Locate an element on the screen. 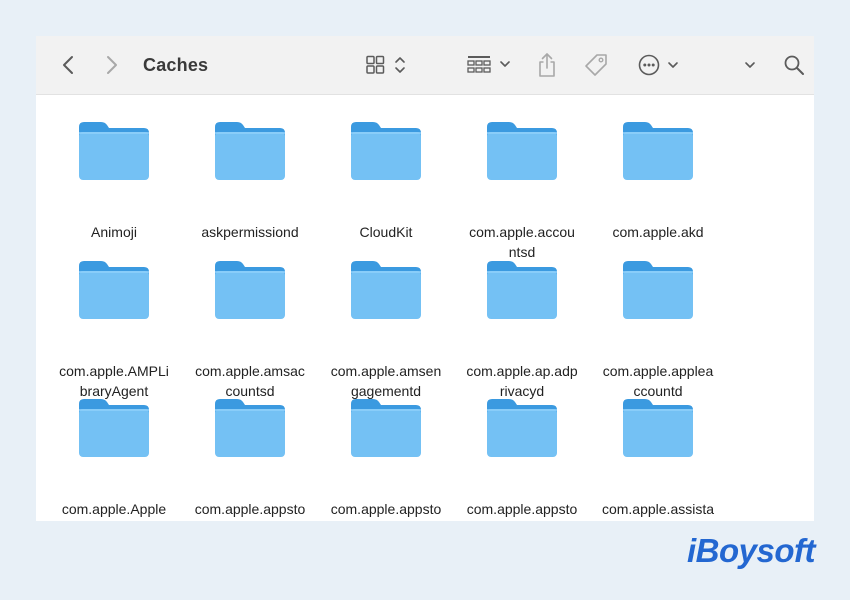  folder-item: com.apple.assista nt_cdmd is located at coordinates (658, 459).